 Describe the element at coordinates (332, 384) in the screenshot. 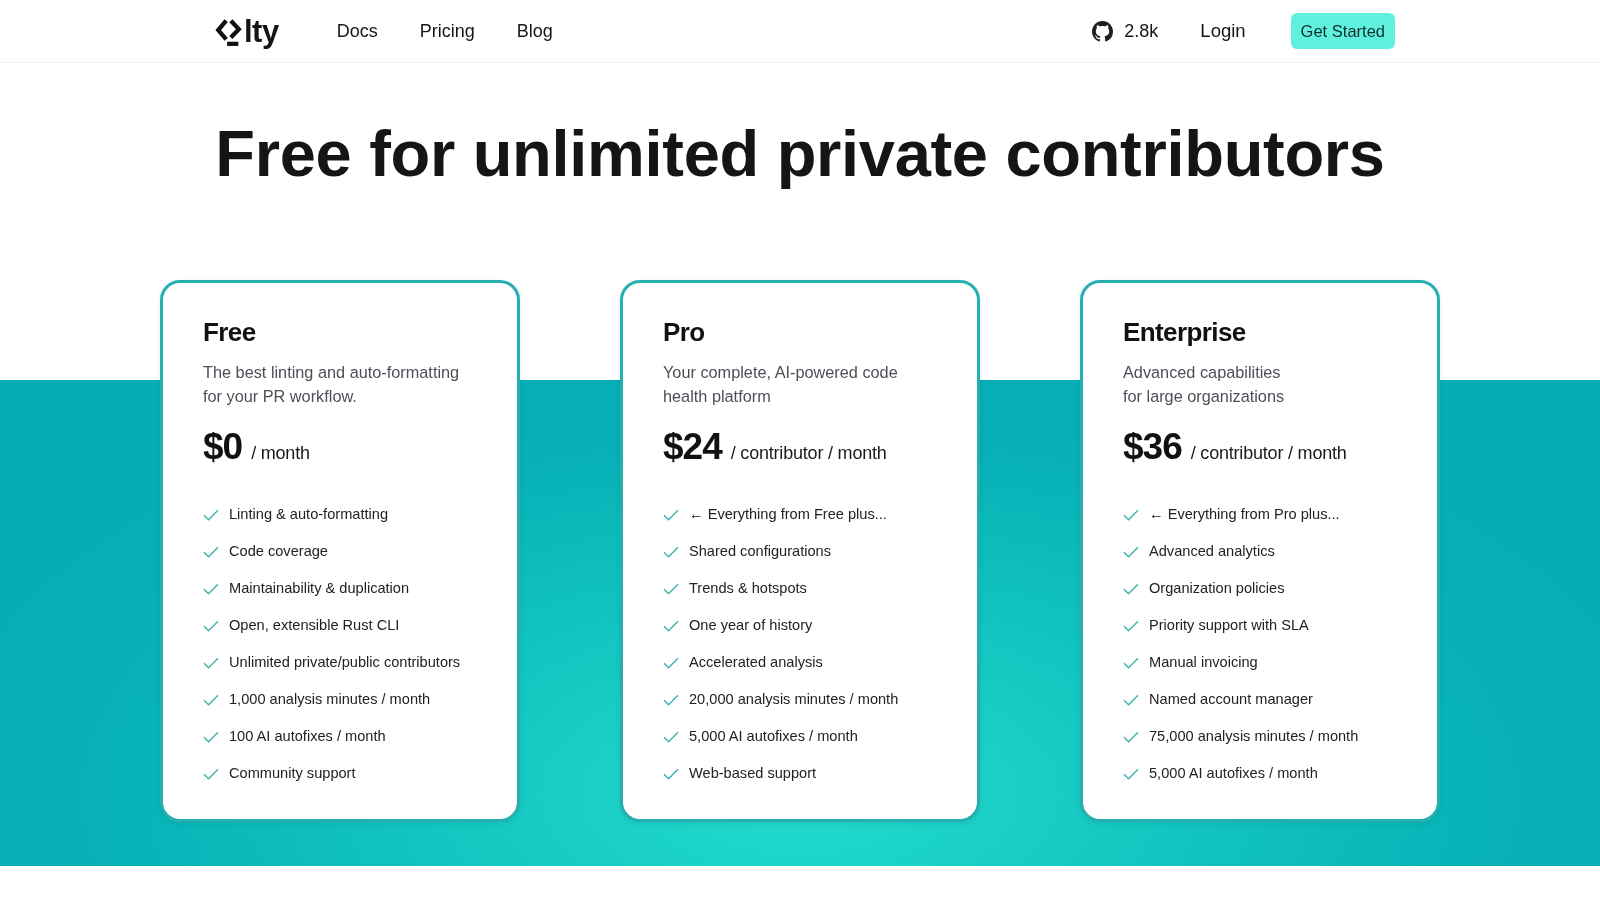

I see `plan-description: The best linting and auto-formatting for your PR workflow.` at that location.